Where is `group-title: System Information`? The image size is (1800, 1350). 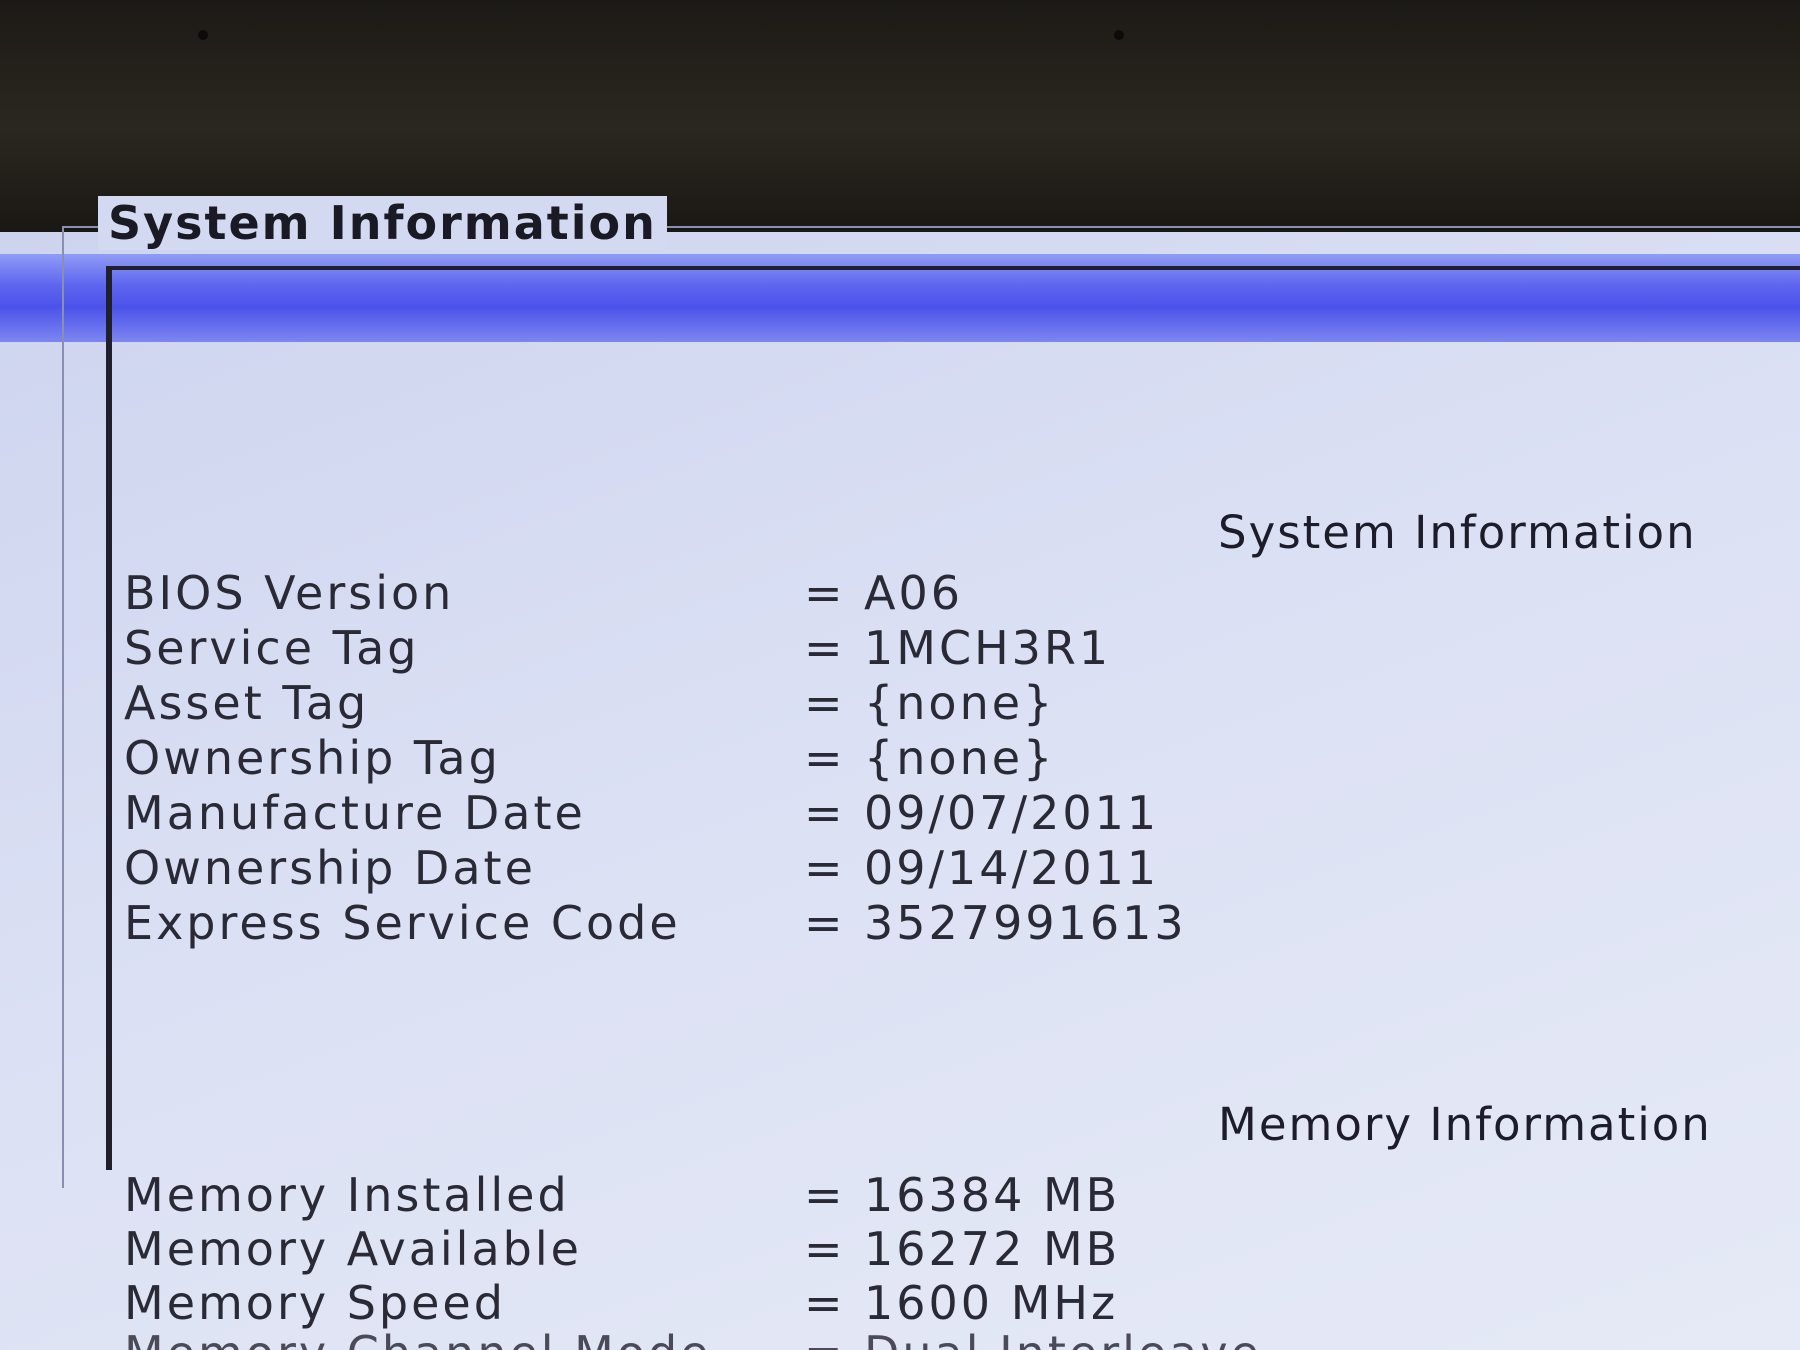 group-title: System Information is located at coordinates (382, 223).